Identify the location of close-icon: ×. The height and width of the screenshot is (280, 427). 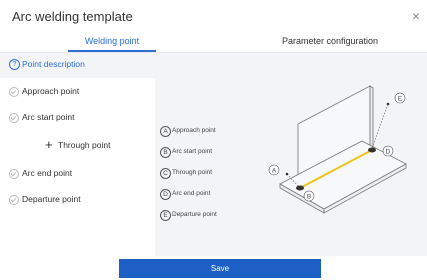
(416, 16).